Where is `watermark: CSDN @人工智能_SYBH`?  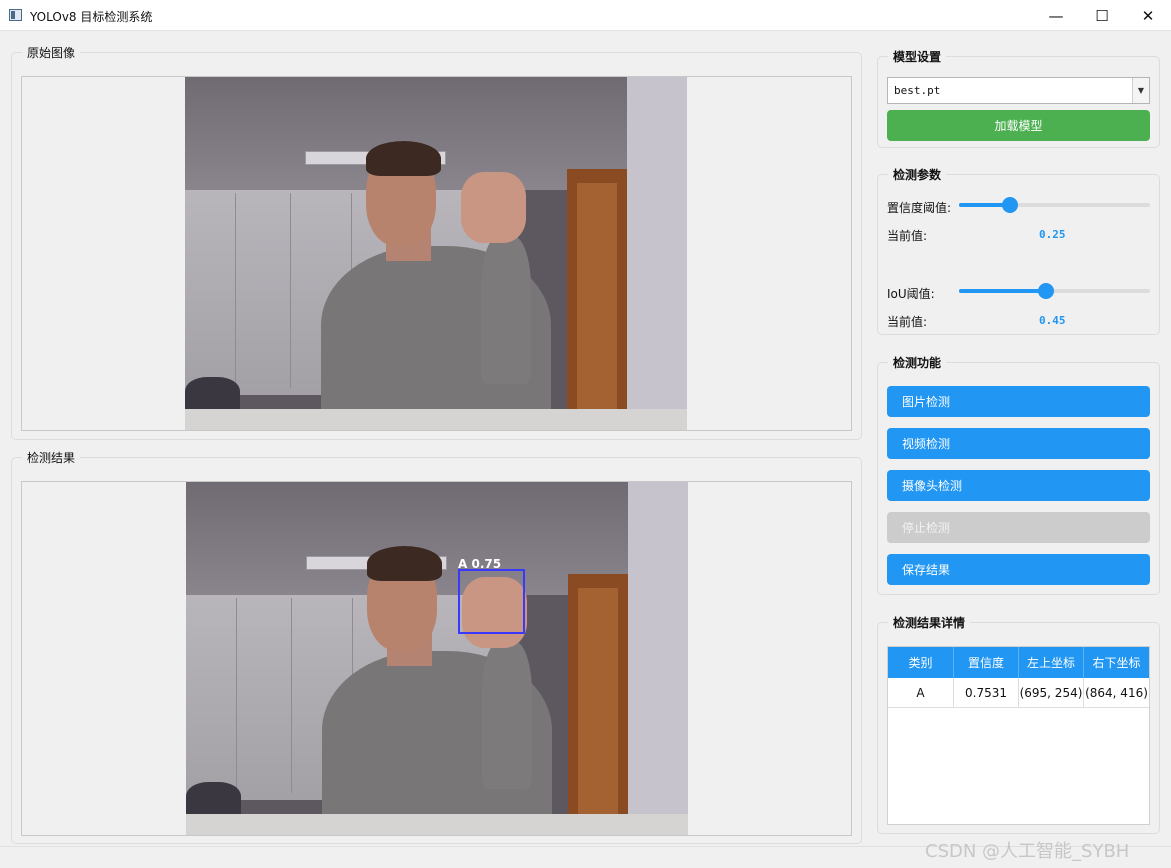 watermark: CSDN @人工智能_SYBH is located at coordinates (1027, 851).